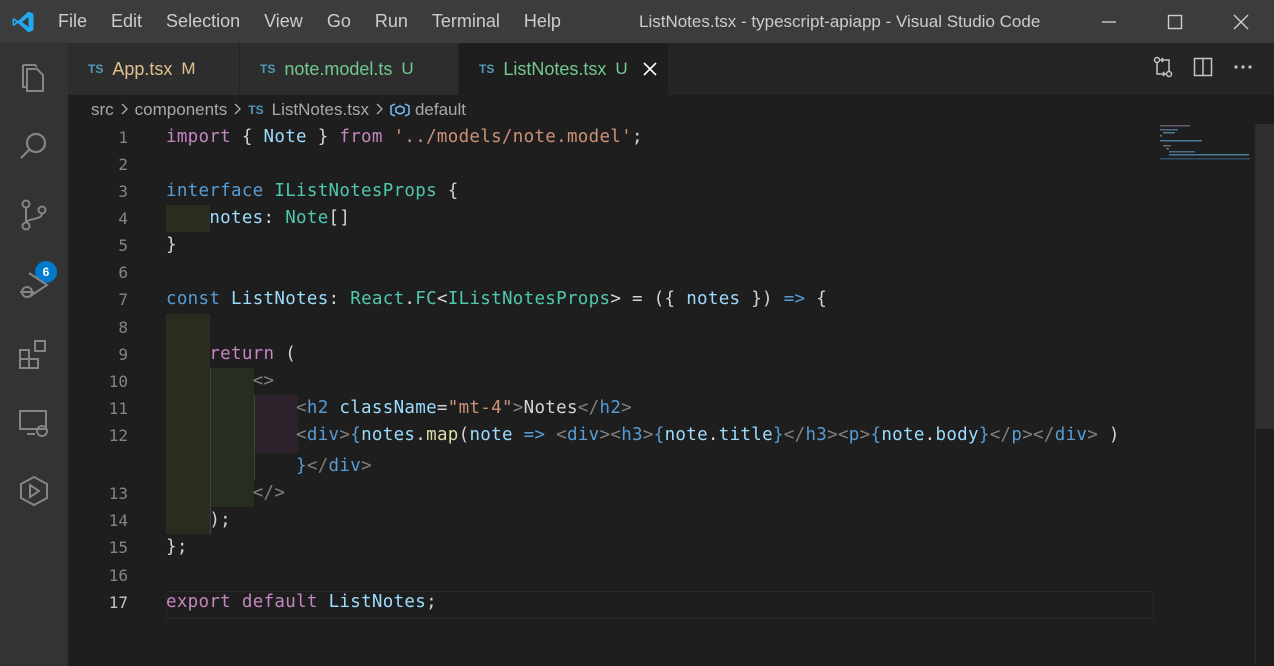  Describe the element at coordinates (203, 21) in the screenshot. I see `menu-selection: Selection` at that location.